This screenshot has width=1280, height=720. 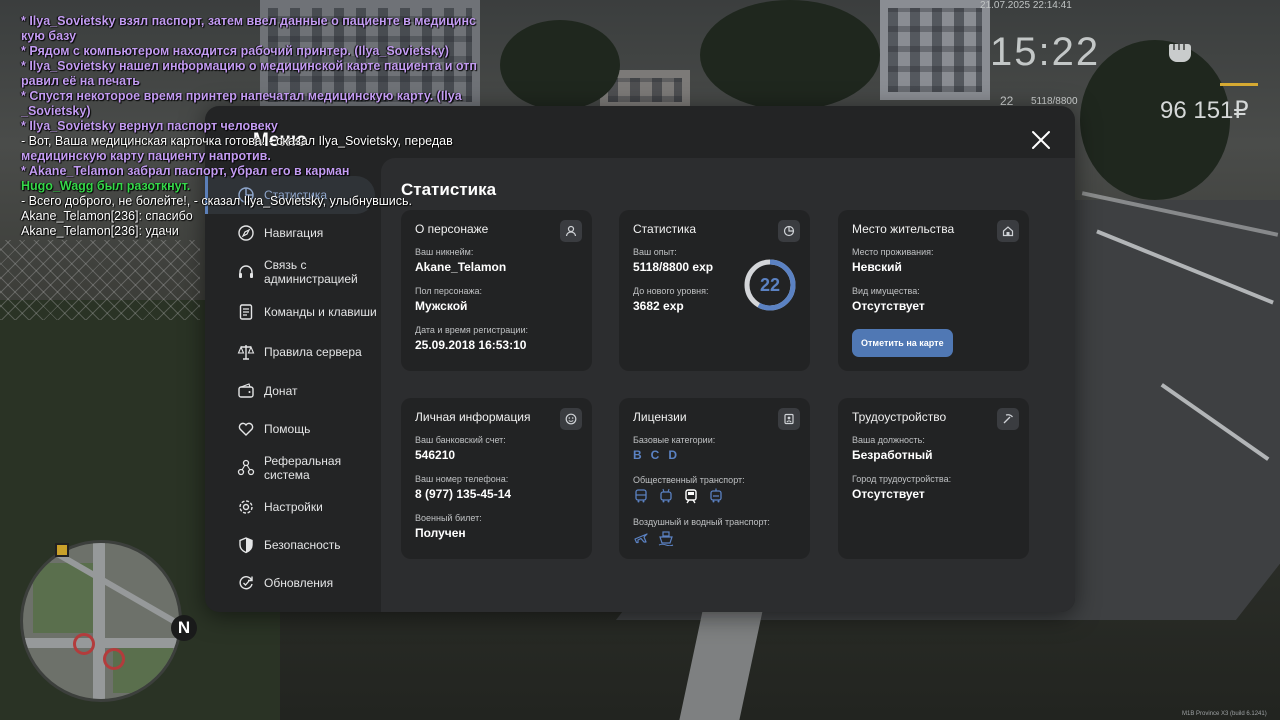 What do you see at coordinates (899, 417) in the screenshot?
I see `card-title: Трудоустройство` at bounding box center [899, 417].